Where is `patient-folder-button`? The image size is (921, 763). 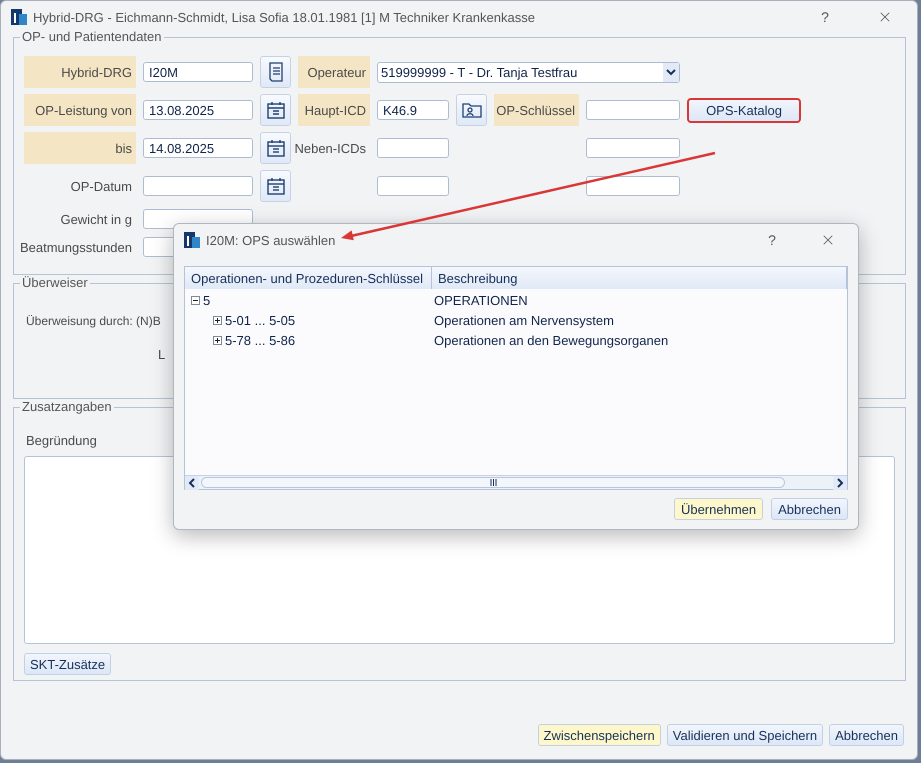
patient-folder-button is located at coordinates (471, 110).